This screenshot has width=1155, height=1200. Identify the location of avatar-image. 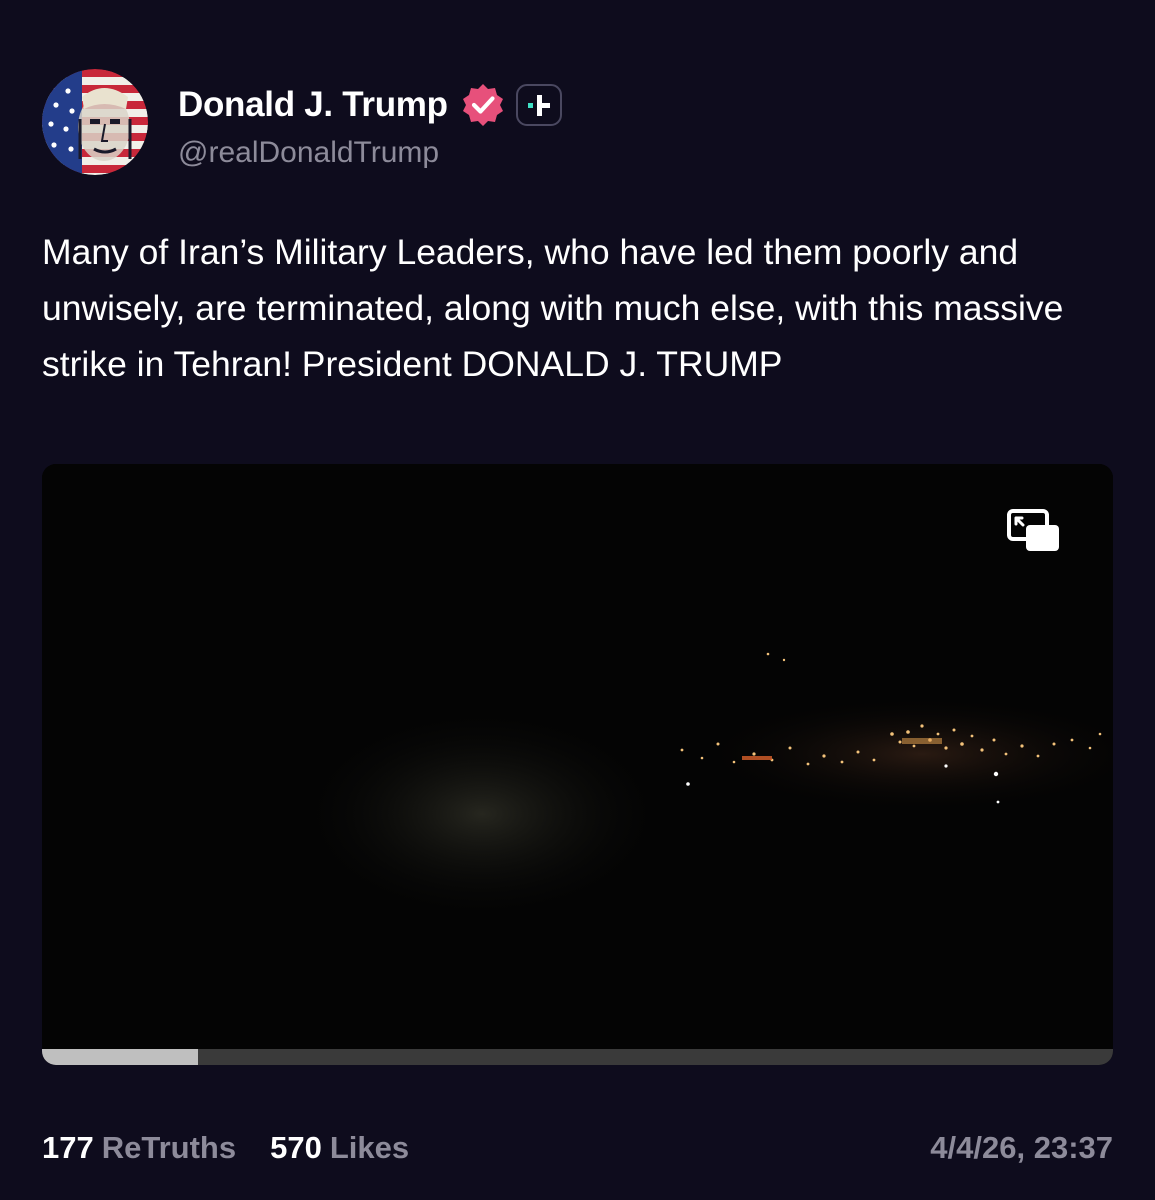
(95, 122).